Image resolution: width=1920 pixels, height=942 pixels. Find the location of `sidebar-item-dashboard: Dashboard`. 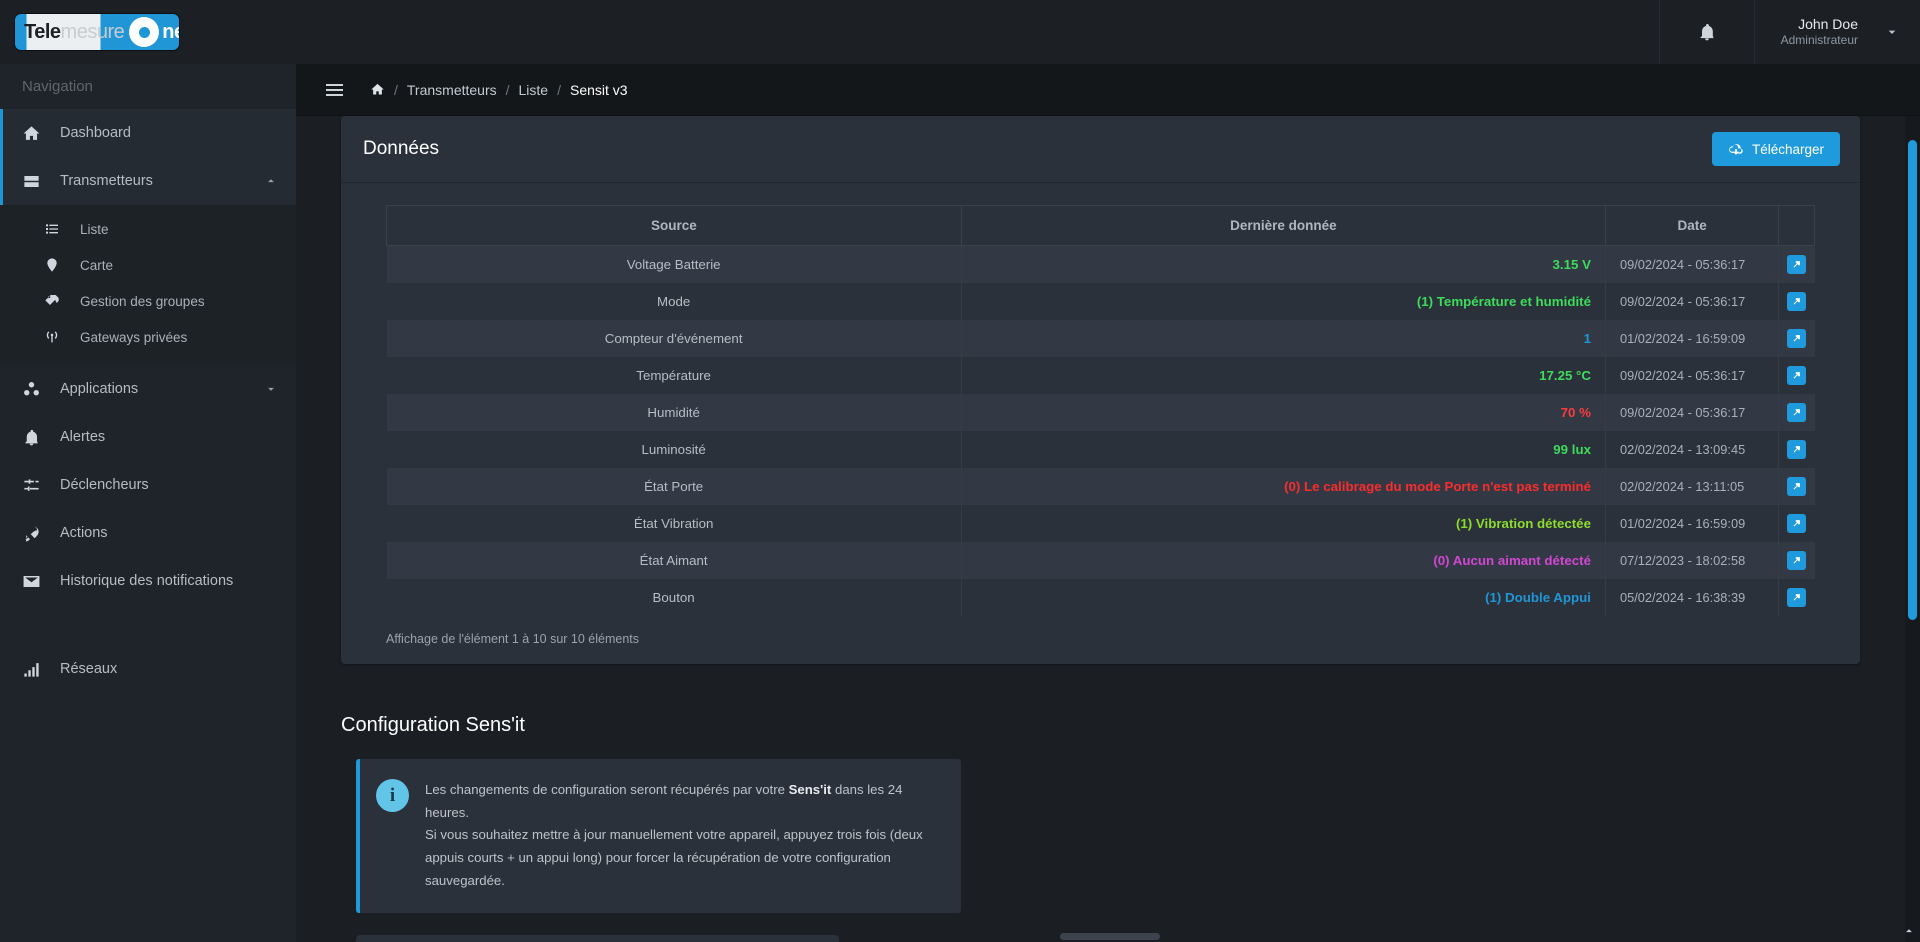

sidebar-item-dashboard: Dashboard is located at coordinates (148, 133).